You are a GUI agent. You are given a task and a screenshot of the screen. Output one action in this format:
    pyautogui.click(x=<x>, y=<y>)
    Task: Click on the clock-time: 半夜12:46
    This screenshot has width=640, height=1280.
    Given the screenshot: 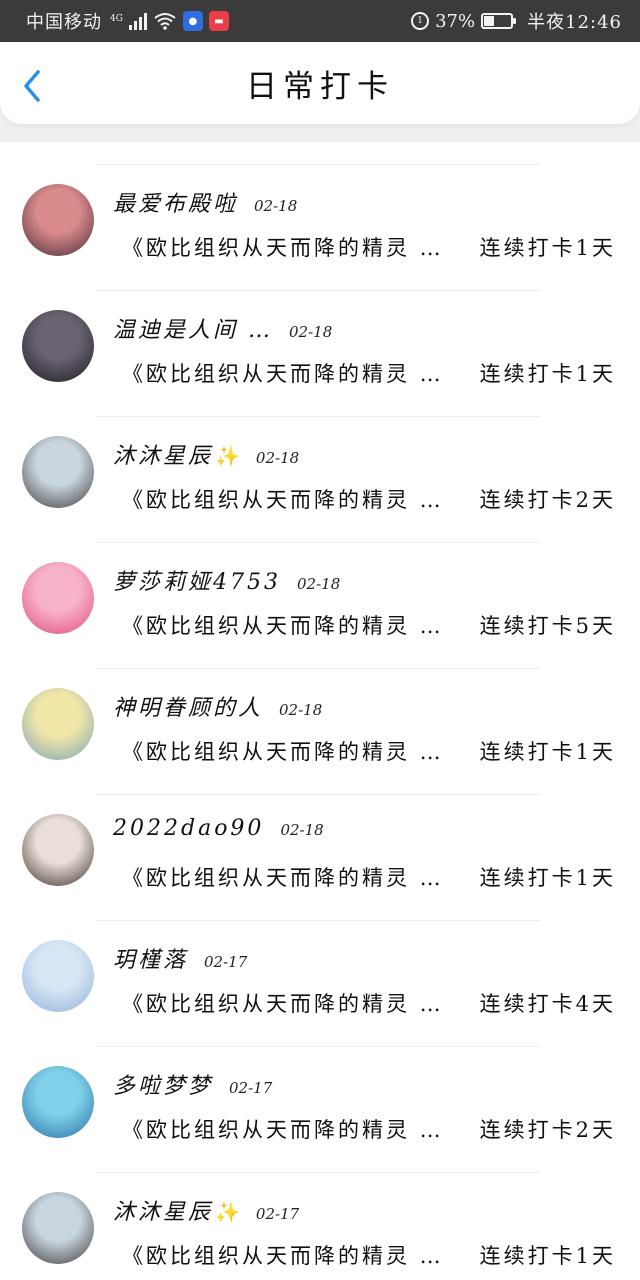 What is the action you would take?
    pyautogui.click(x=574, y=22)
    